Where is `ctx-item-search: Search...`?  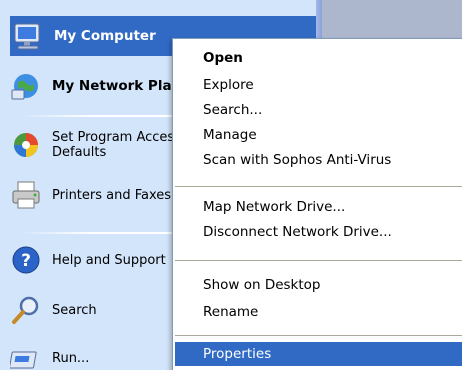
ctx-item-search: Search... is located at coordinates (318, 110).